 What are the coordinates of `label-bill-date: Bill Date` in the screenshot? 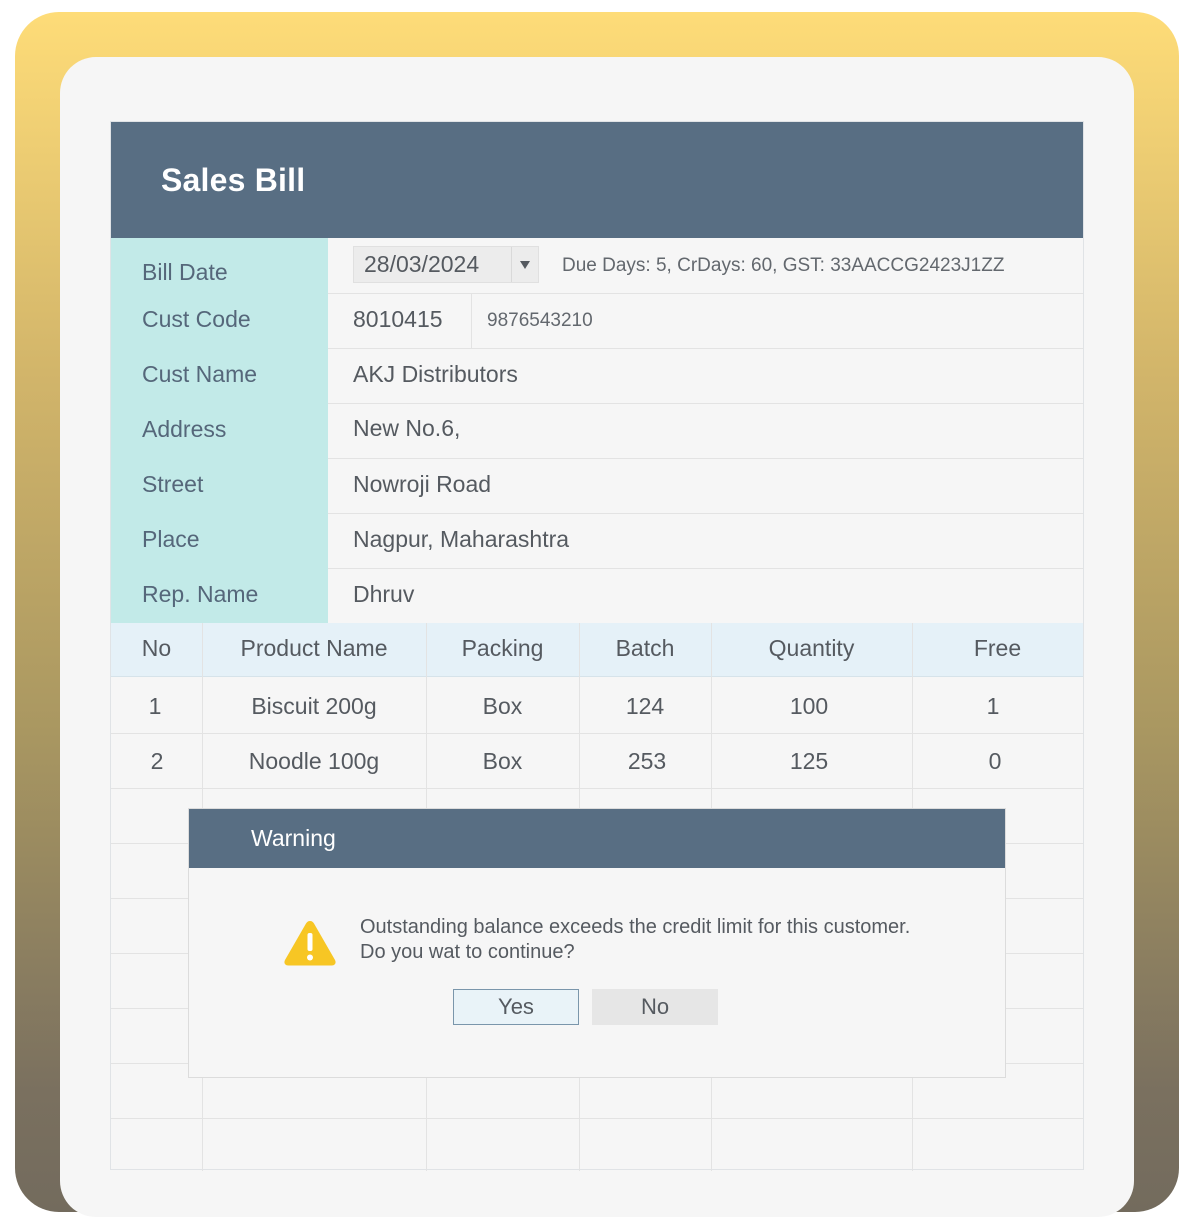 It's located at (185, 272).